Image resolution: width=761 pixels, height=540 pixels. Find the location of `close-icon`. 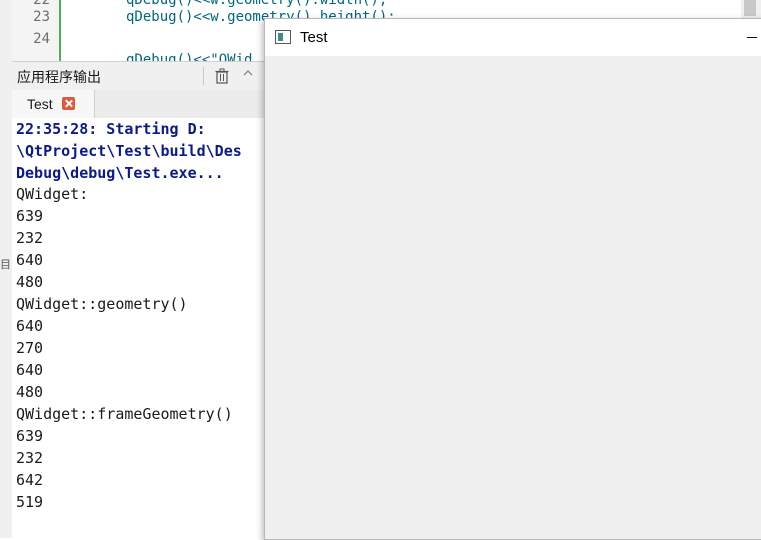

close-icon is located at coordinates (68, 103).